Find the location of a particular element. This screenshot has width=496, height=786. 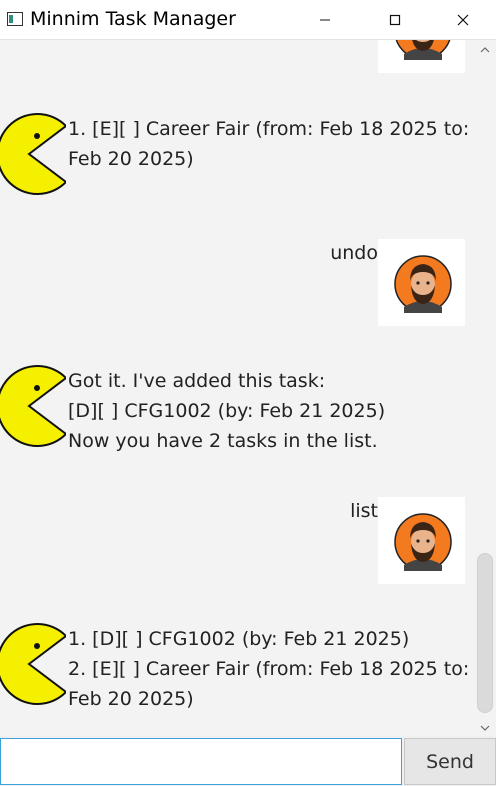

maximize-button is located at coordinates (395, 20).